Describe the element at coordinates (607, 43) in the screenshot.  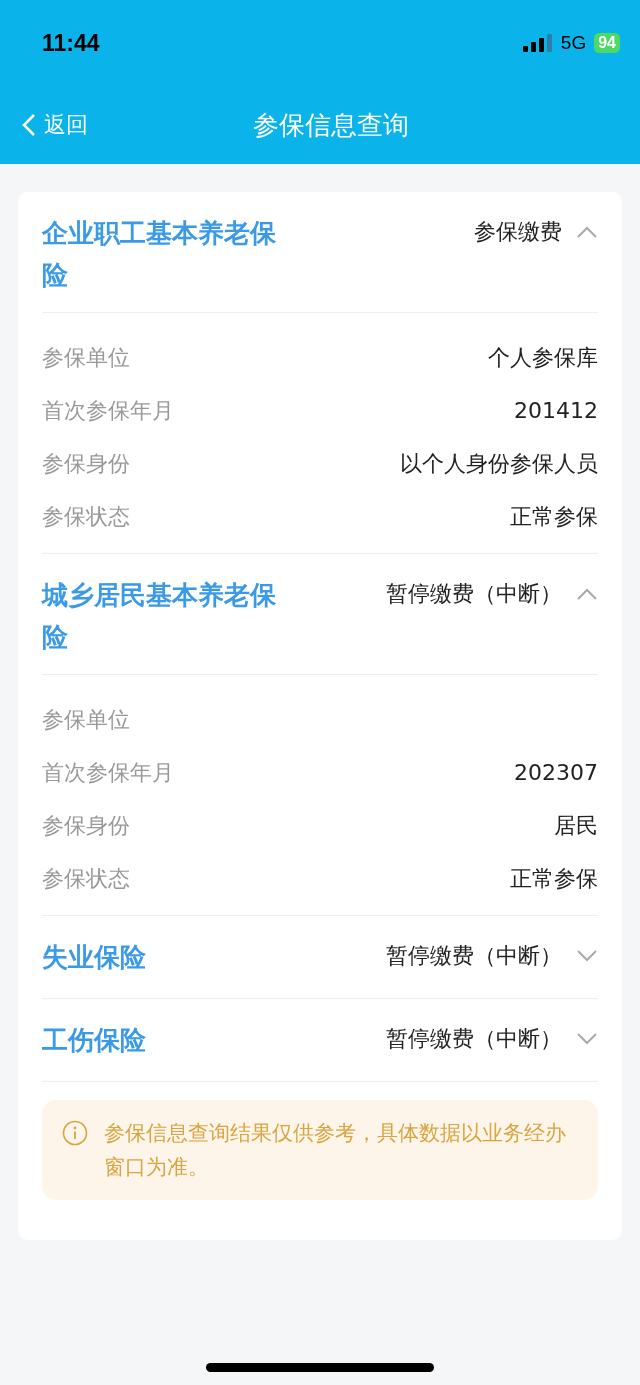
I see `battery-level: 94` at that location.